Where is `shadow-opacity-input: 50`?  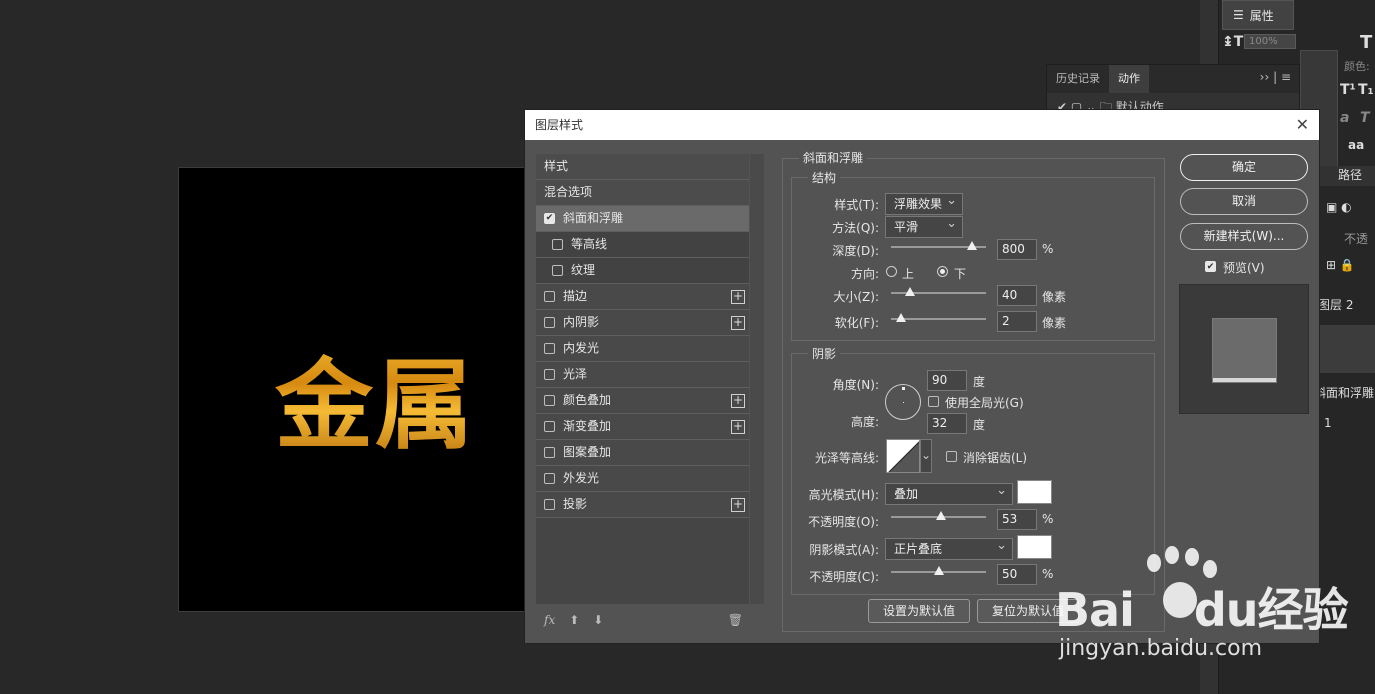
shadow-opacity-input: 50 is located at coordinates (1017, 574).